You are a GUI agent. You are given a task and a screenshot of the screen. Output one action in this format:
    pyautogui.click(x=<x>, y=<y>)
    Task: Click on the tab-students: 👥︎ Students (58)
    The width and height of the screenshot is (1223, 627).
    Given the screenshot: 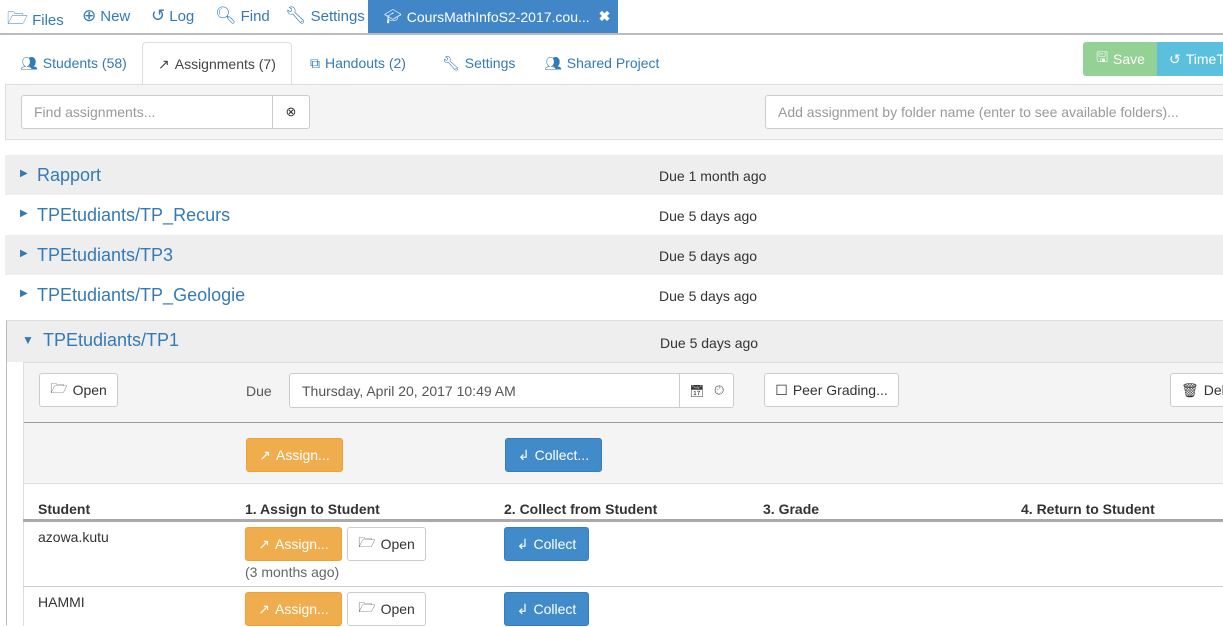 What is the action you would take?
    pyautogui.click(x=73, y=63)
    